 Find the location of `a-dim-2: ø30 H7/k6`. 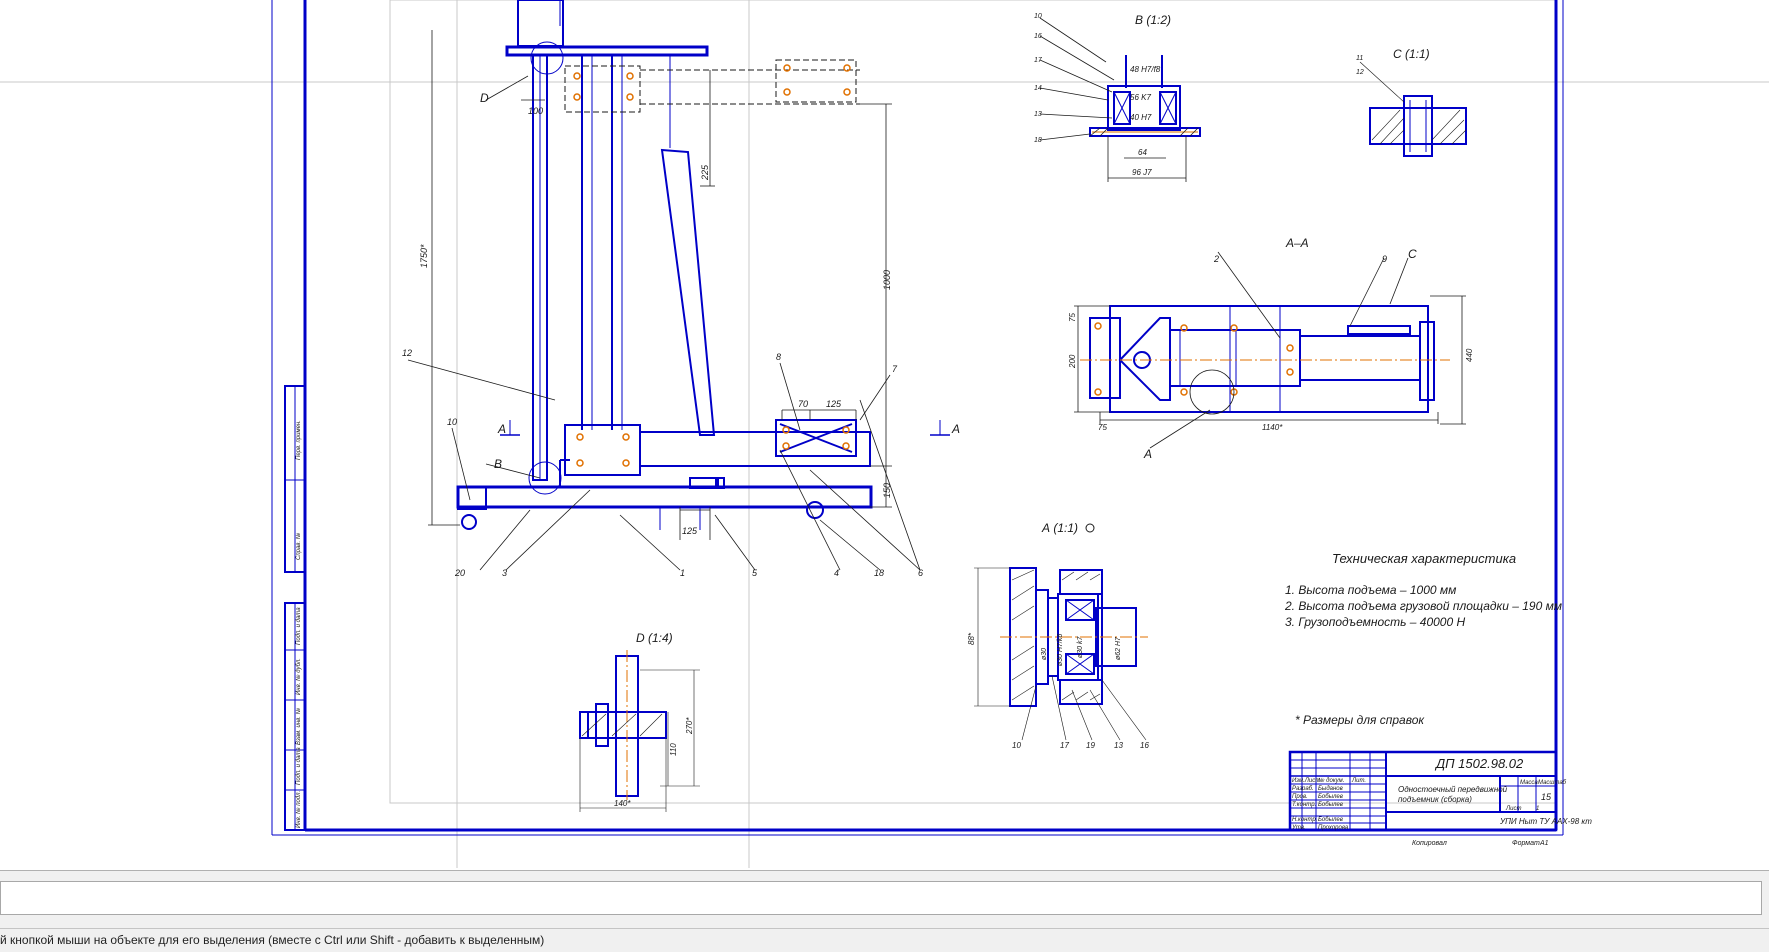

a-dim-2: ø30 H7/k6 is located at coordinates (1060, 650).